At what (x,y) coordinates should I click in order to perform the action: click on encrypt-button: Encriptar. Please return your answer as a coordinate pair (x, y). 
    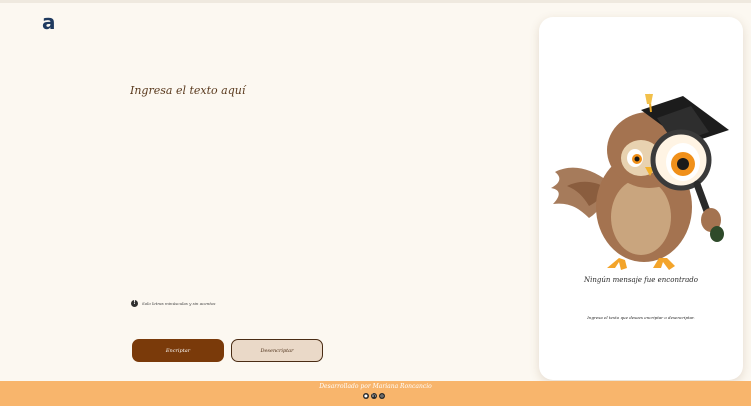
    Looking at the image, I should click on (178, 350).